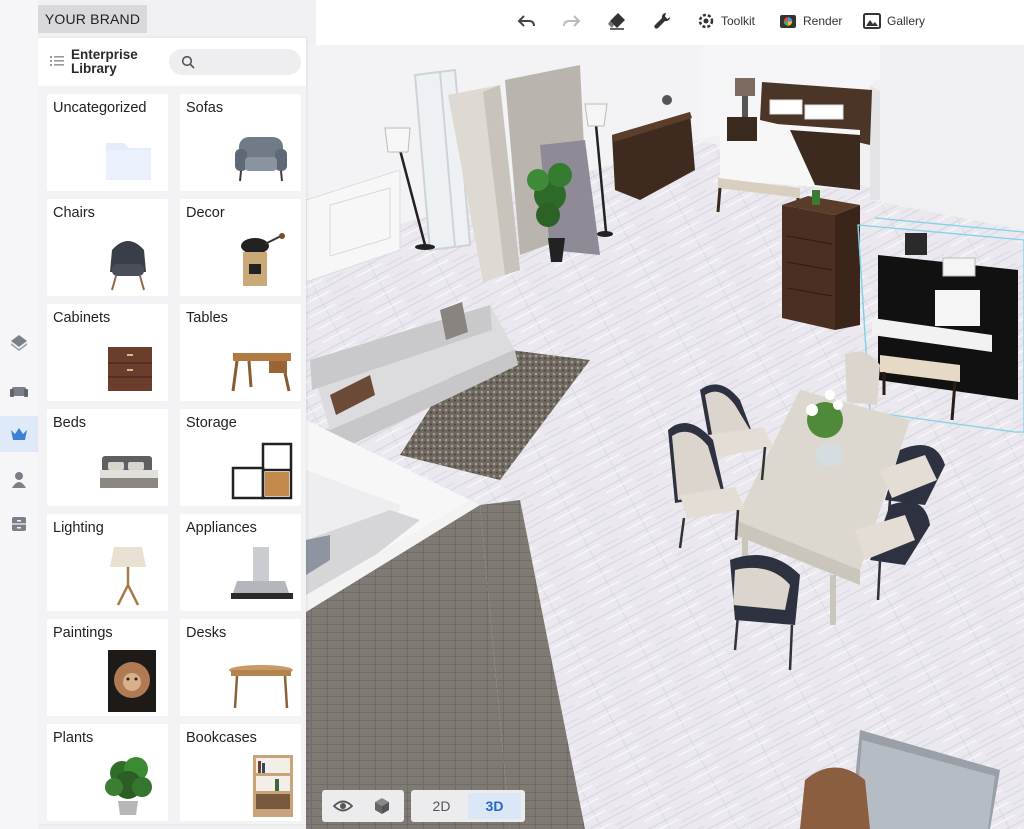 Image resolution: width=1024 pixels, height=829 pixels. Describe the element at coordinates (788, 21) in the screenshot. I see `render-camera-icon` at that location.